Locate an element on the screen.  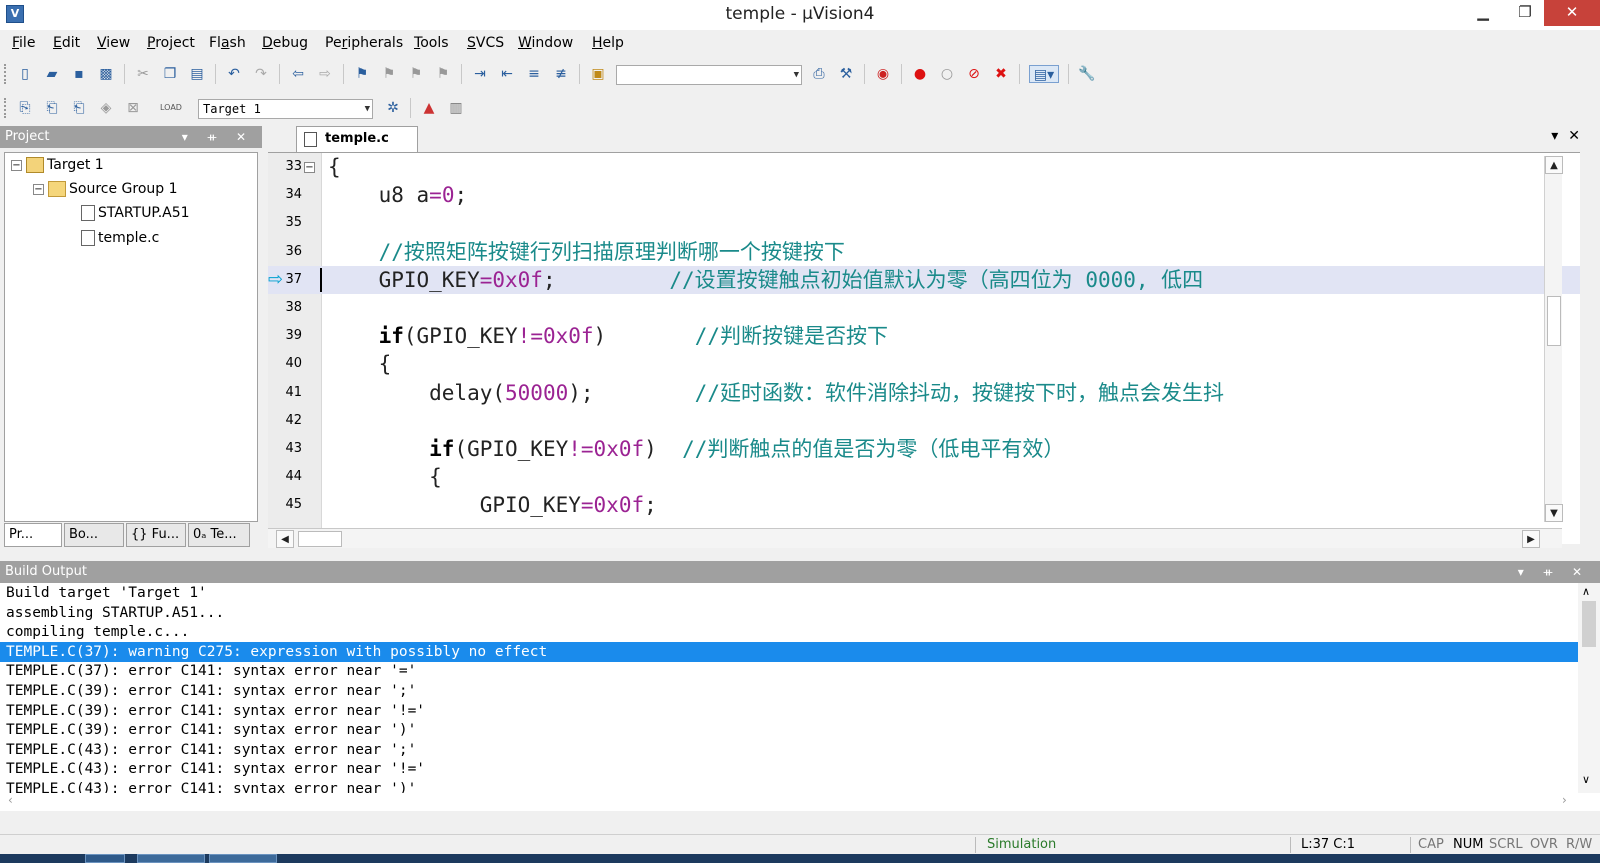
find-combo: ▼ is located at coordinates (709, 75).